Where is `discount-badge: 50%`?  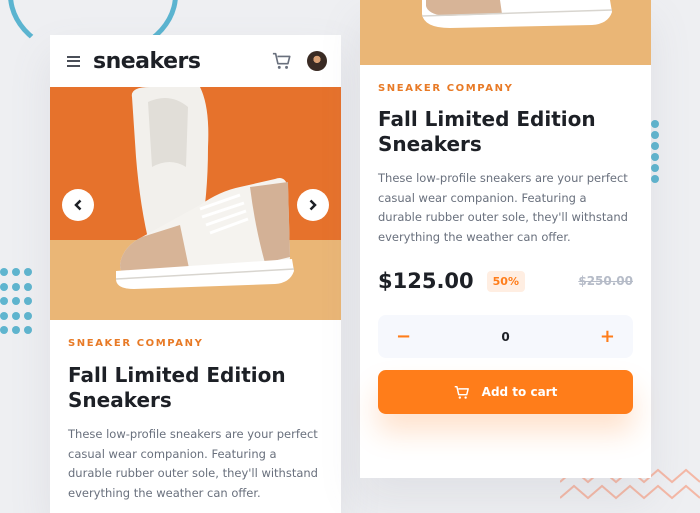
discount-badge: 50% is located at coordinates (505, 281).